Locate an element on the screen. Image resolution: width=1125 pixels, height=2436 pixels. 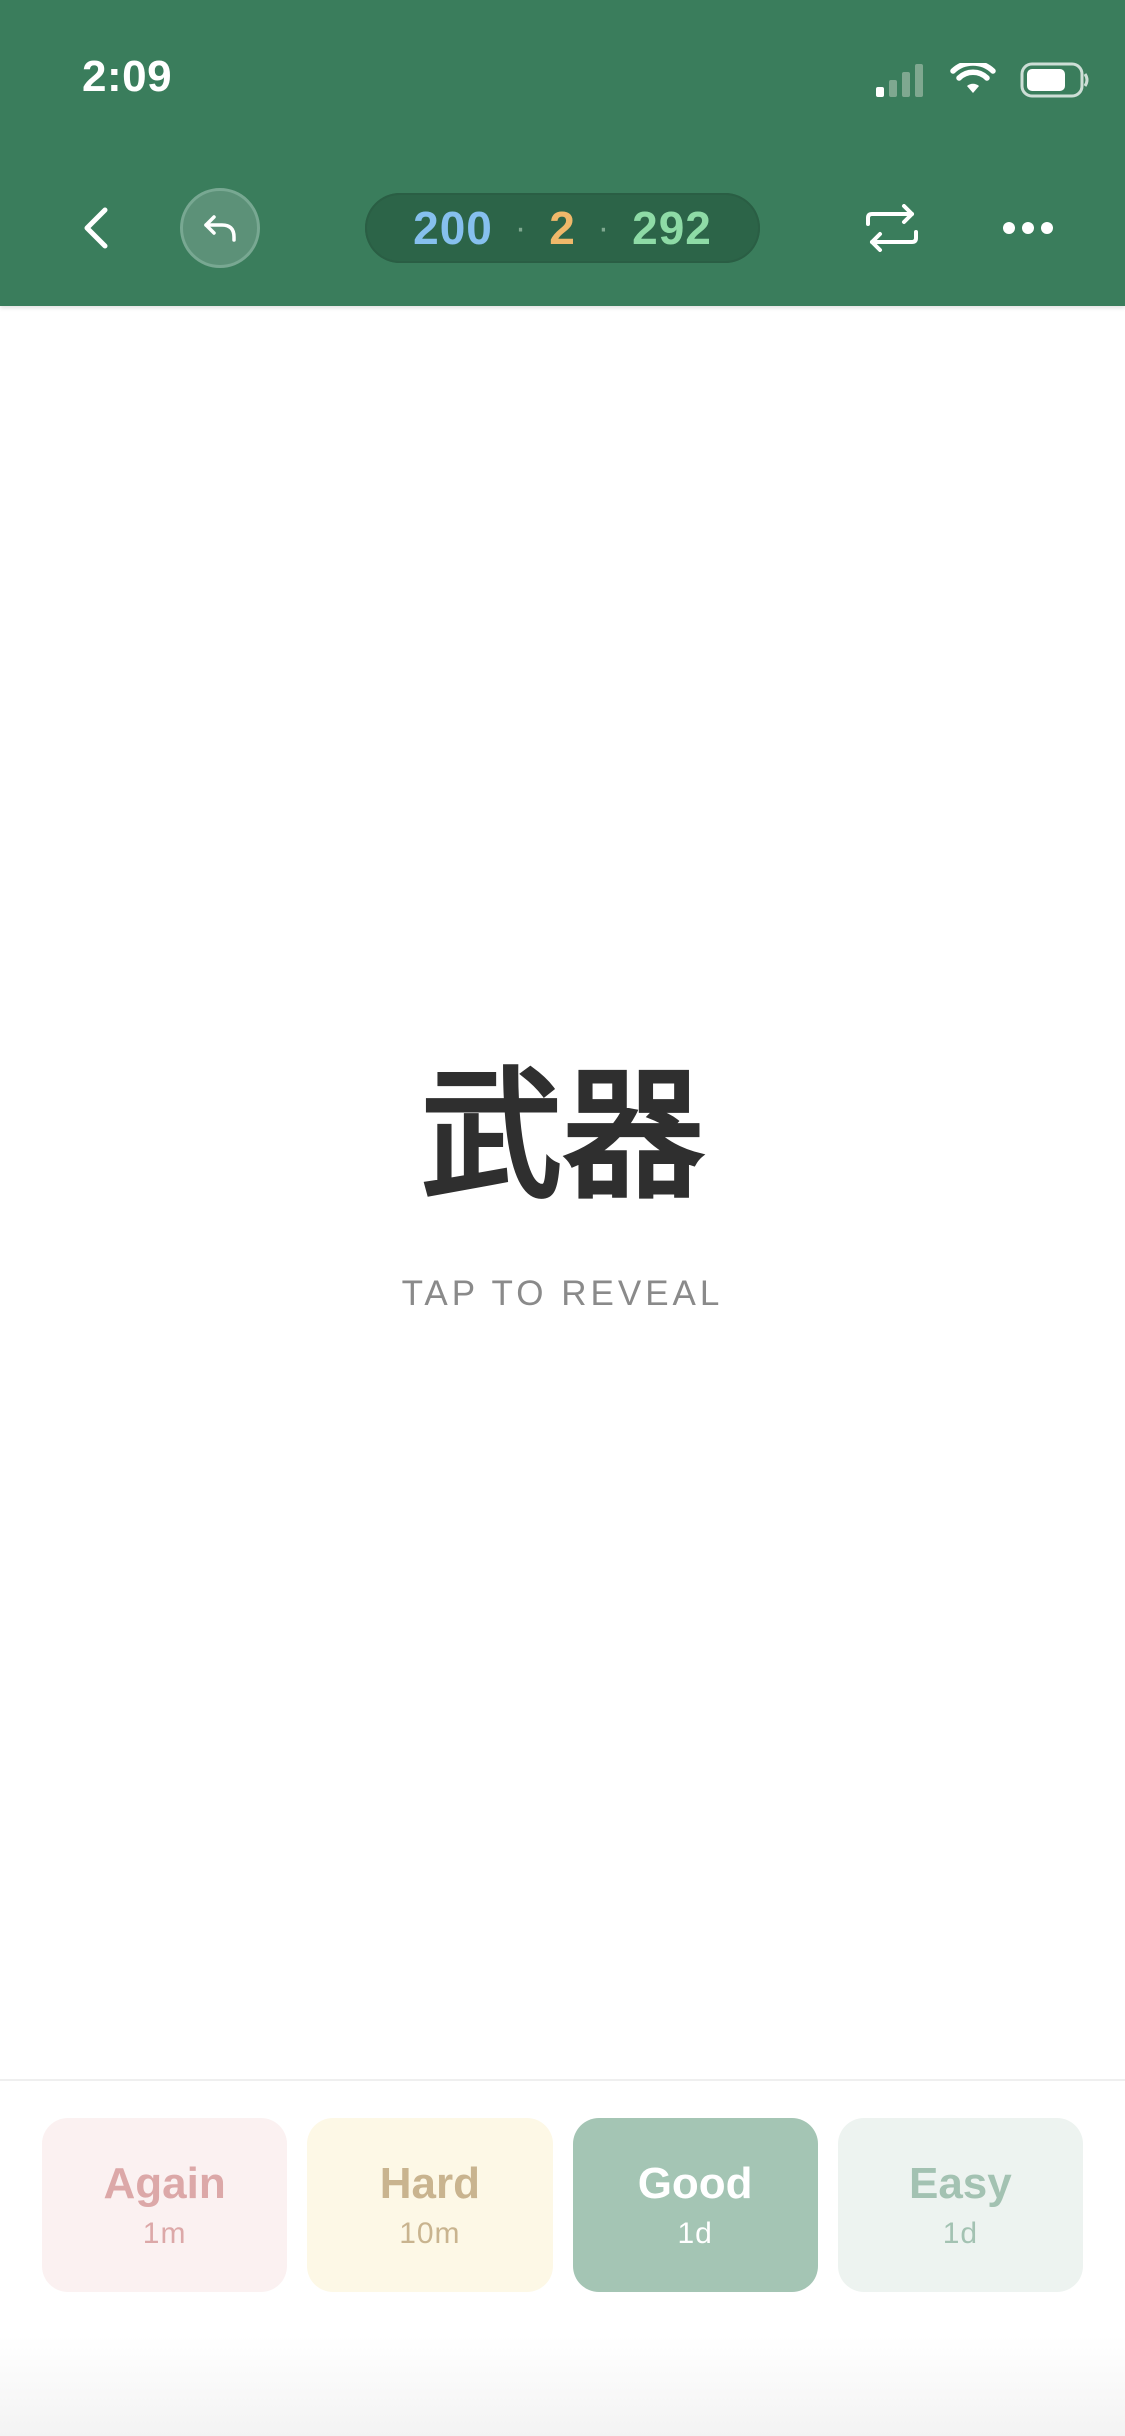
flip-direction-button is located at coordinates (892, 228).